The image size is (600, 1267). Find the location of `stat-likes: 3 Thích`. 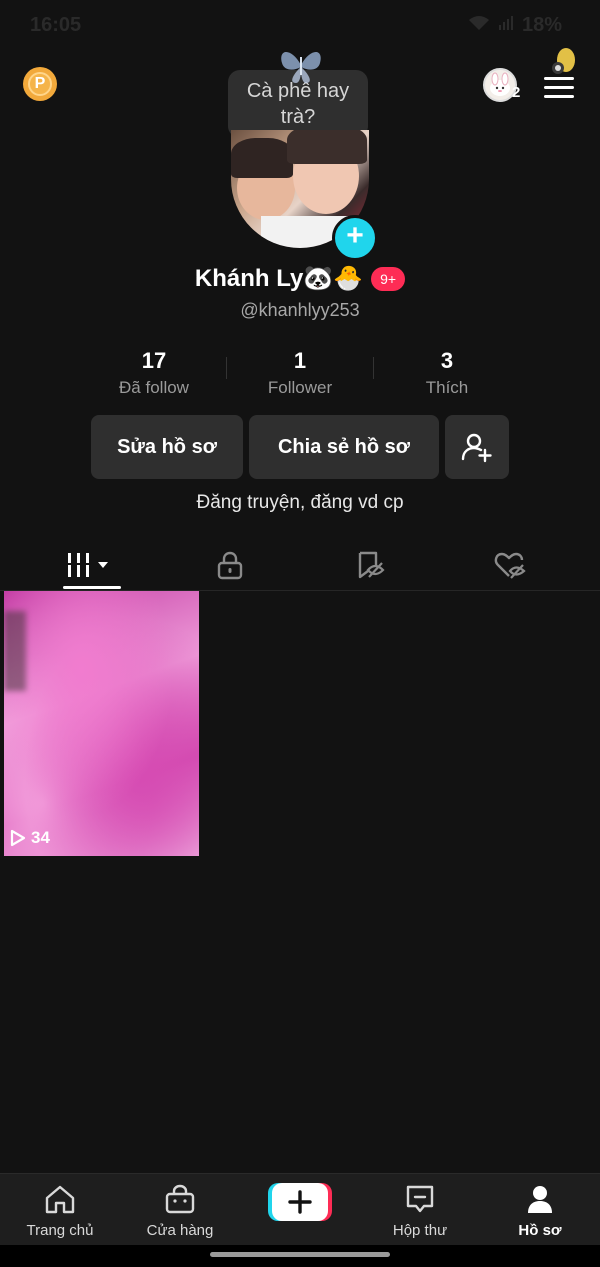

stat-likes: 3 Thích is located at coordinates (447, 373).